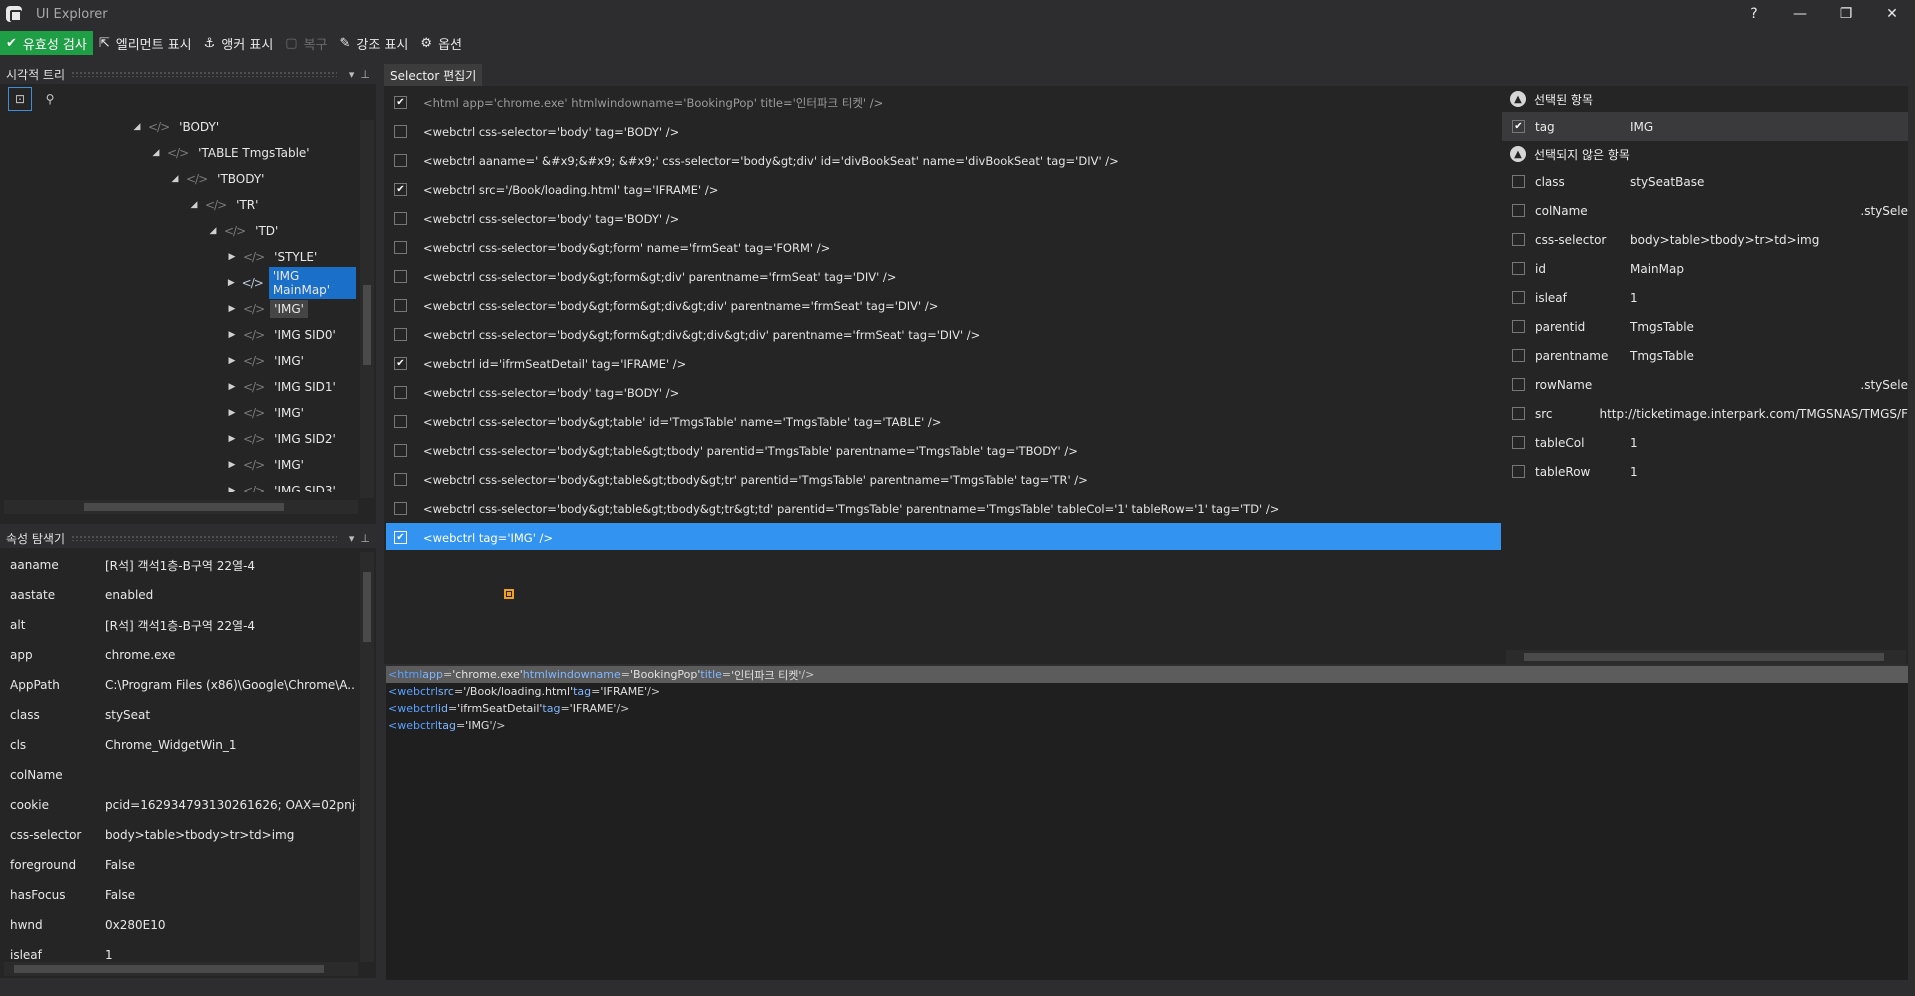 The width and height of the screenshot is (1915, 996). I want to click on property-vertical-scrollbar, so click(367, 757).